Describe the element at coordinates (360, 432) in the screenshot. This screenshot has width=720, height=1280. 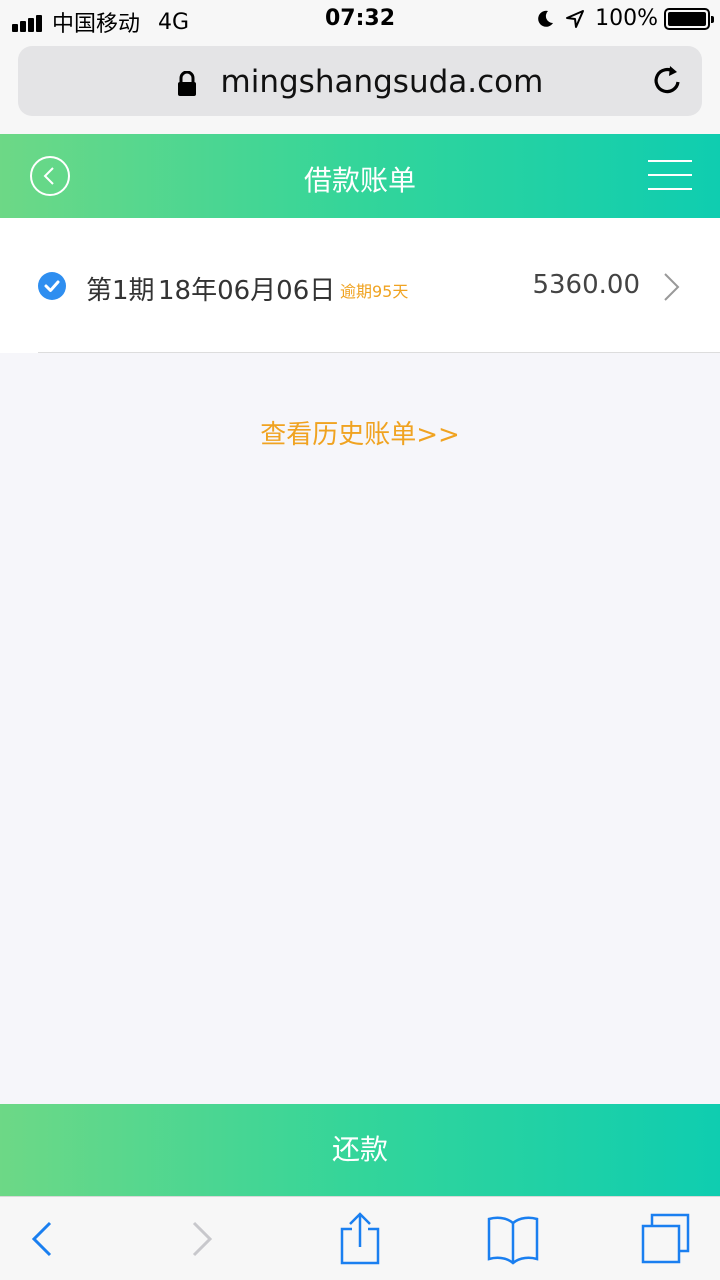
I see `history-bills-link: 查看历史账单>>` at that location.